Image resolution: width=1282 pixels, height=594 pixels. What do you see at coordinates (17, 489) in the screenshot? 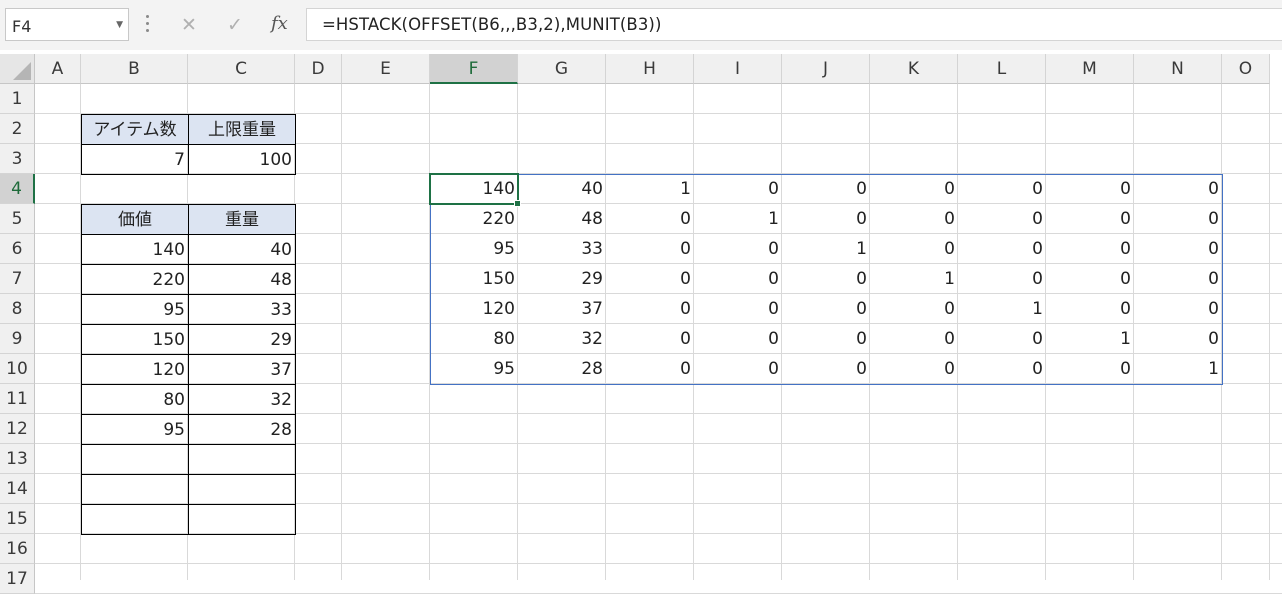
I see `row-header-14: 14` at bounding box center [17, 489].